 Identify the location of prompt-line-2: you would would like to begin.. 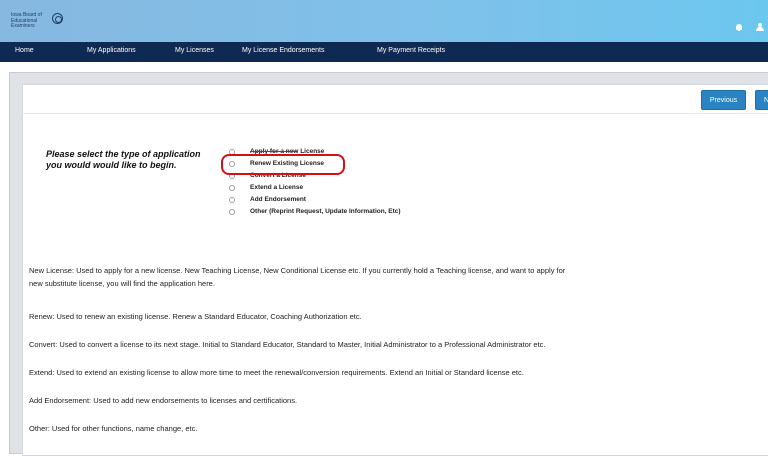
(111, 165).